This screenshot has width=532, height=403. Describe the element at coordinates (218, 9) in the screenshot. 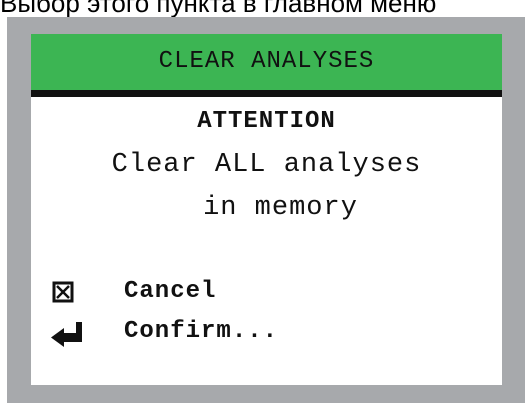

I see `page-caption: Выбор этого пункта в главном меню` at that location.